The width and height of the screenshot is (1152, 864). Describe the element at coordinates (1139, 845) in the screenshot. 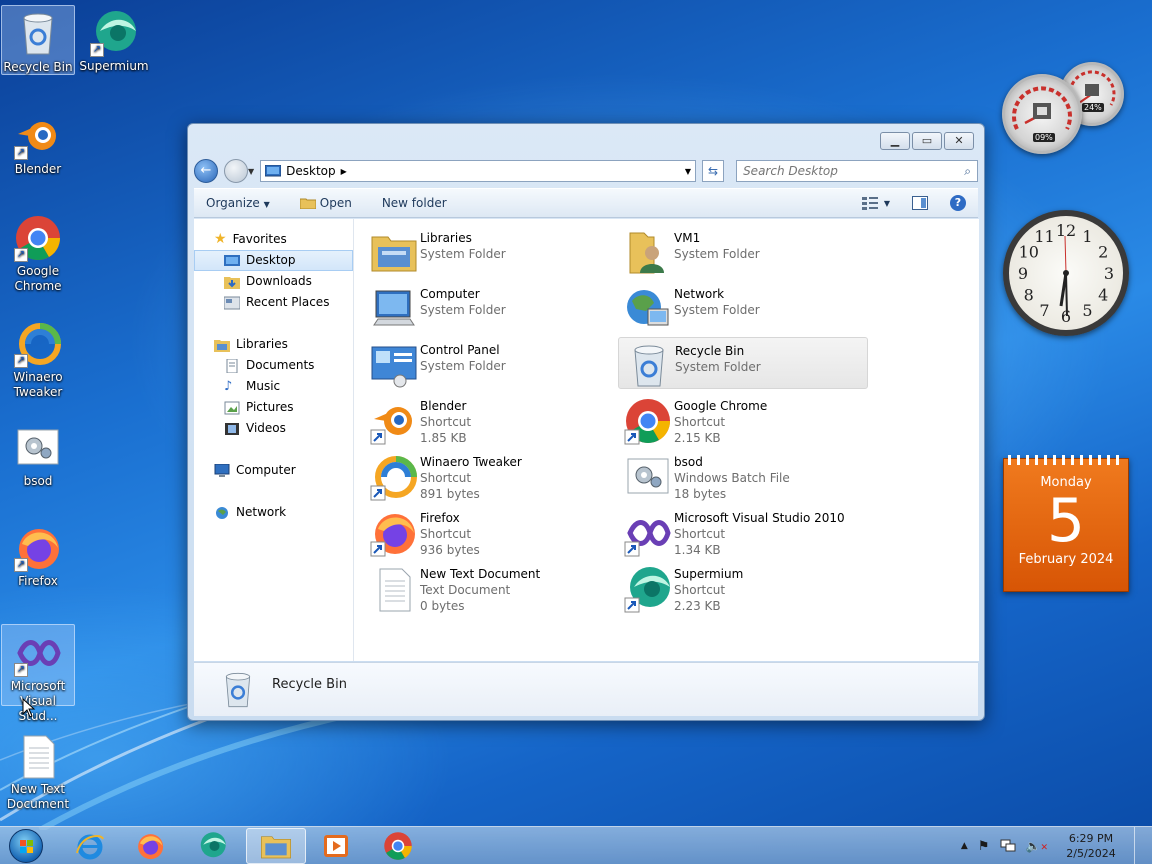

I see `show-desktop-button` at that location.